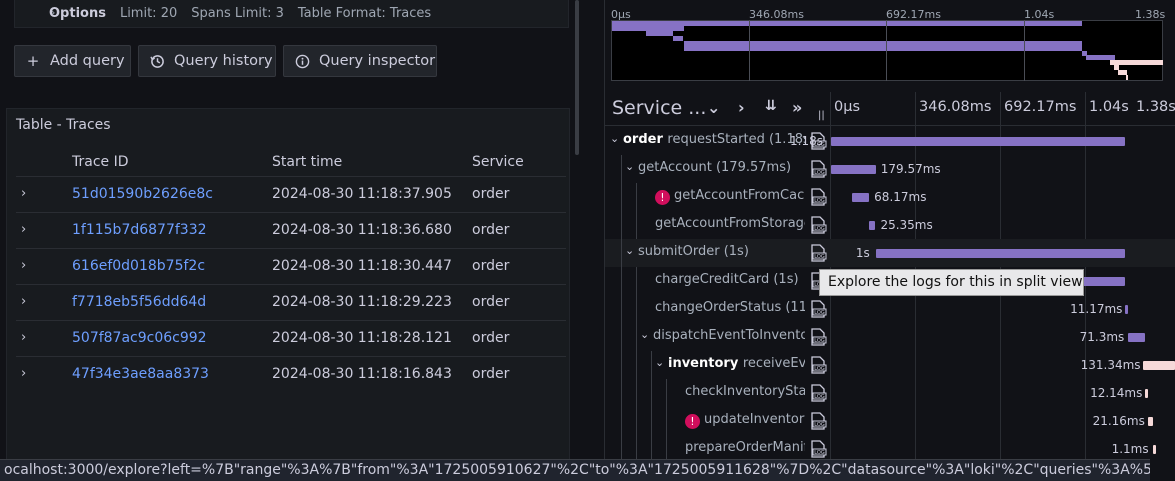 This screenshot has height=481, width=1175. What do you see at coordinates (142, 194) in the screenshot?
I see `trace-id-link: 51d01590b2626e8c` at bounding box center [142, 194].